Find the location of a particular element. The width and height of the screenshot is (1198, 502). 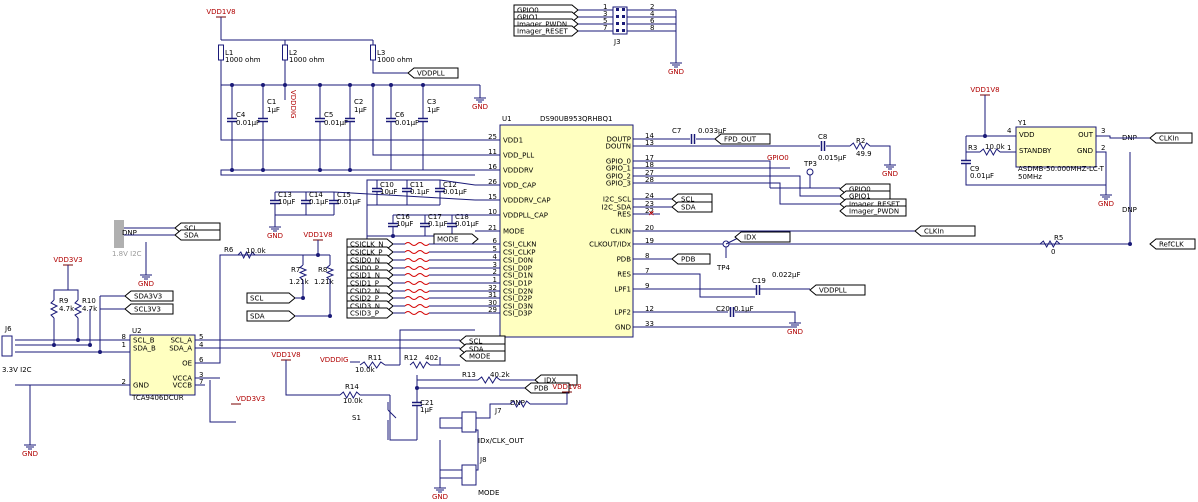

pin-name: CSI_D0N is located at coordinates (518, 261).